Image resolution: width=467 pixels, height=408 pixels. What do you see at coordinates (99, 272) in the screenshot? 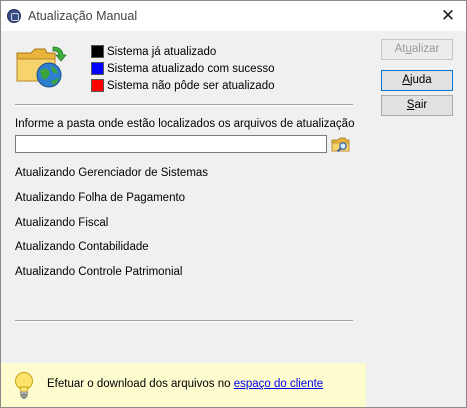
I see `status-line-patrimonial: Atualizando Controle Patrimonial` at bounding box center [99, 272].